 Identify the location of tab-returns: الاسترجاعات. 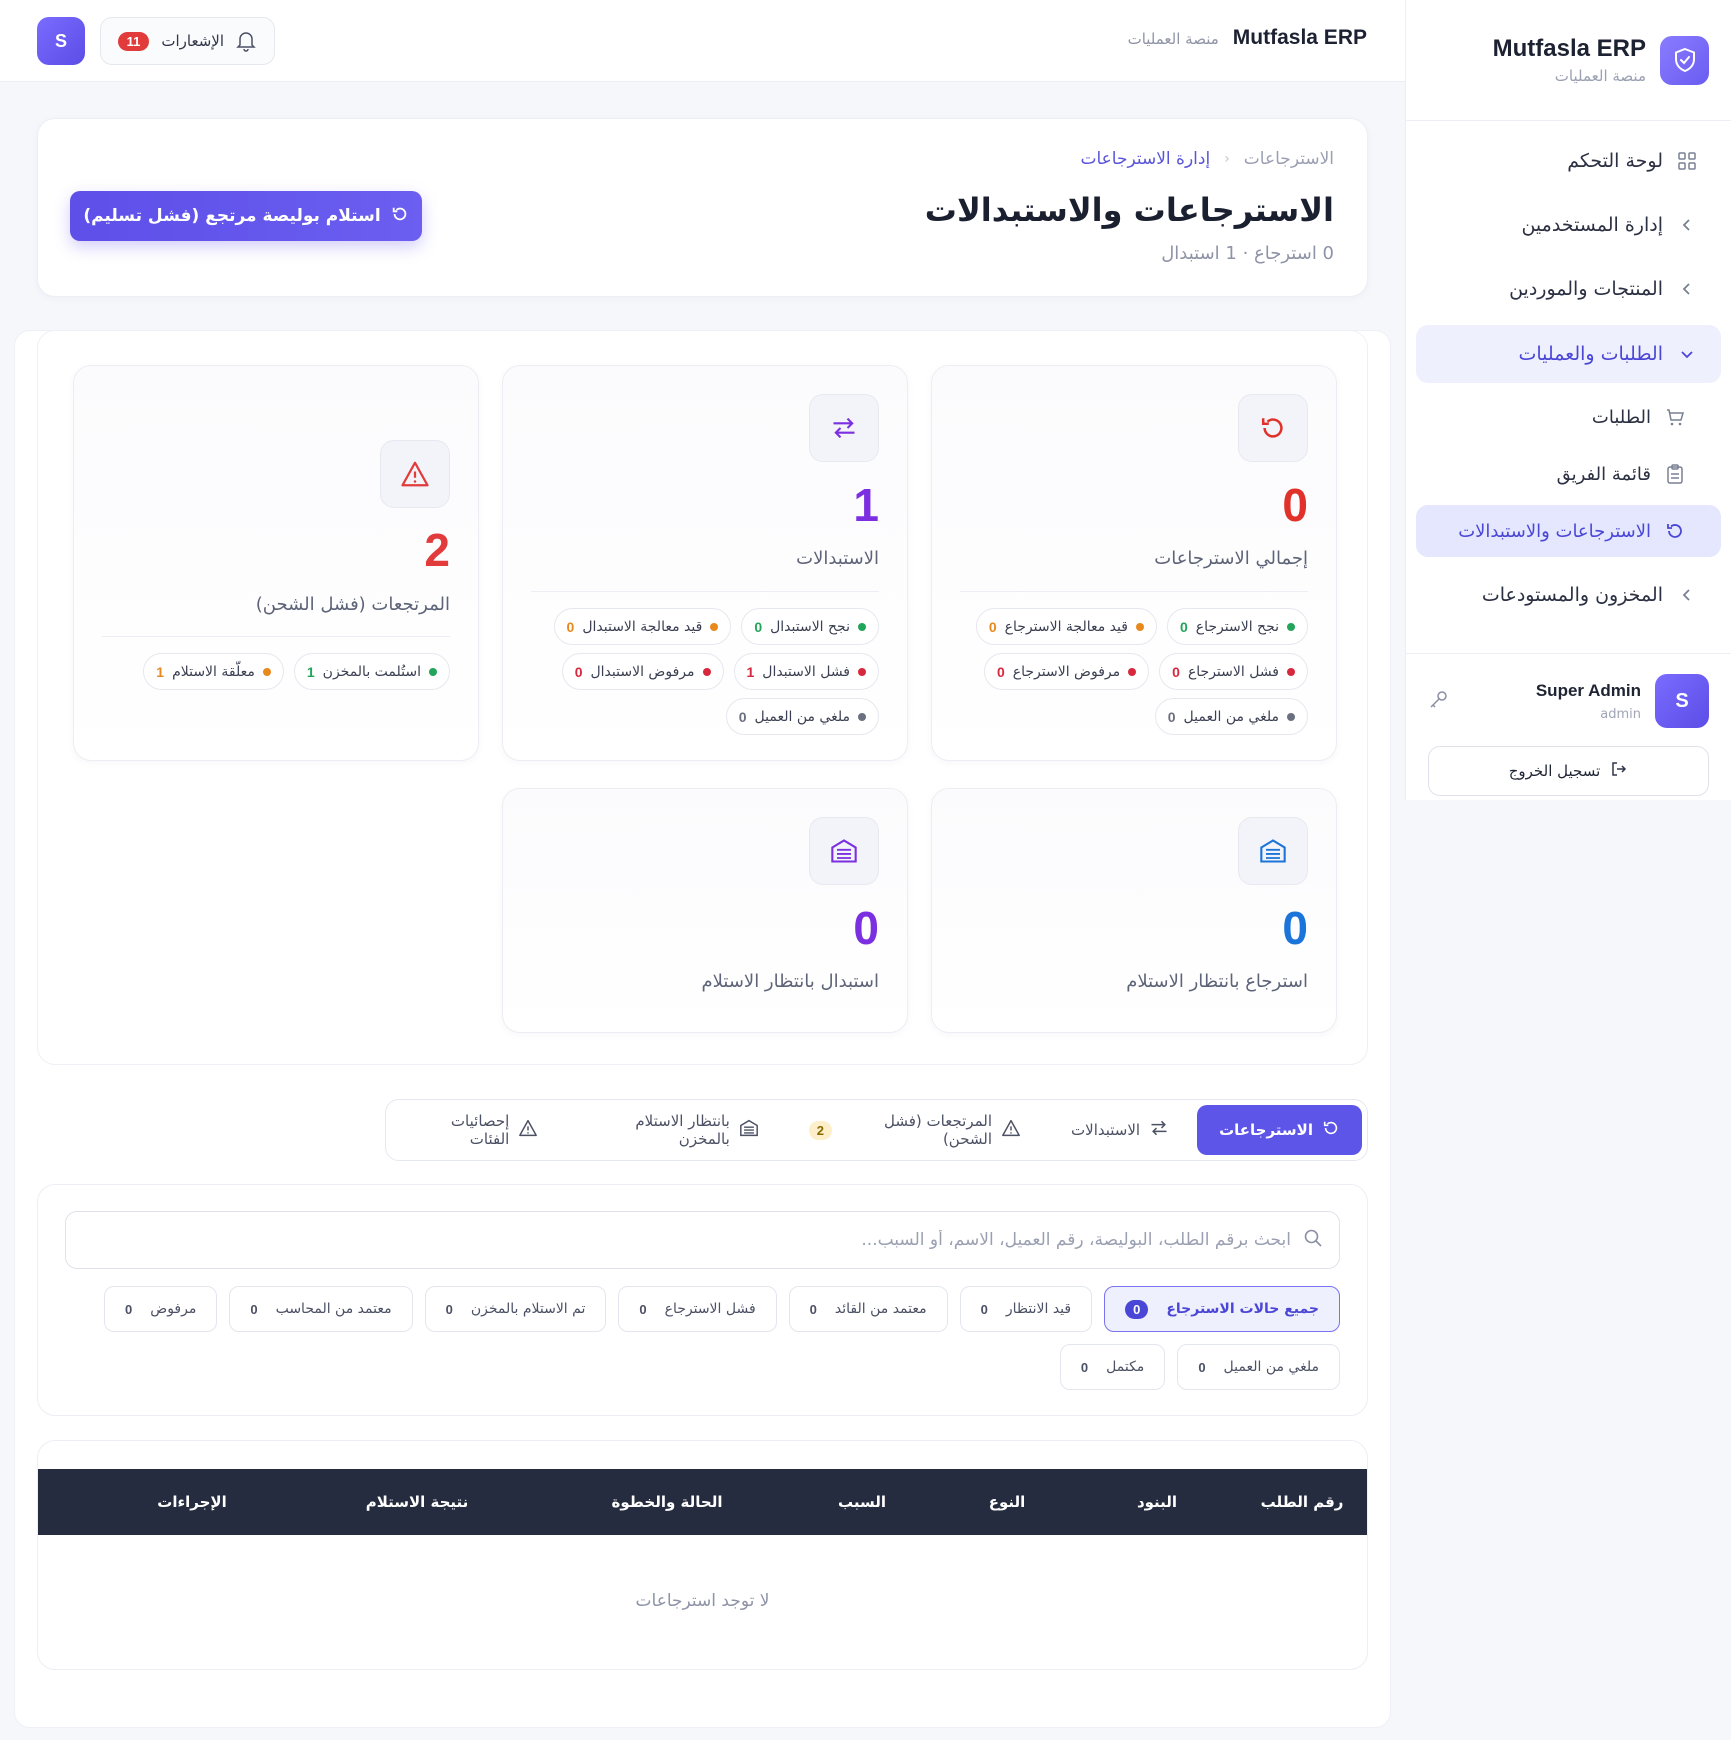
(1279, 1130).